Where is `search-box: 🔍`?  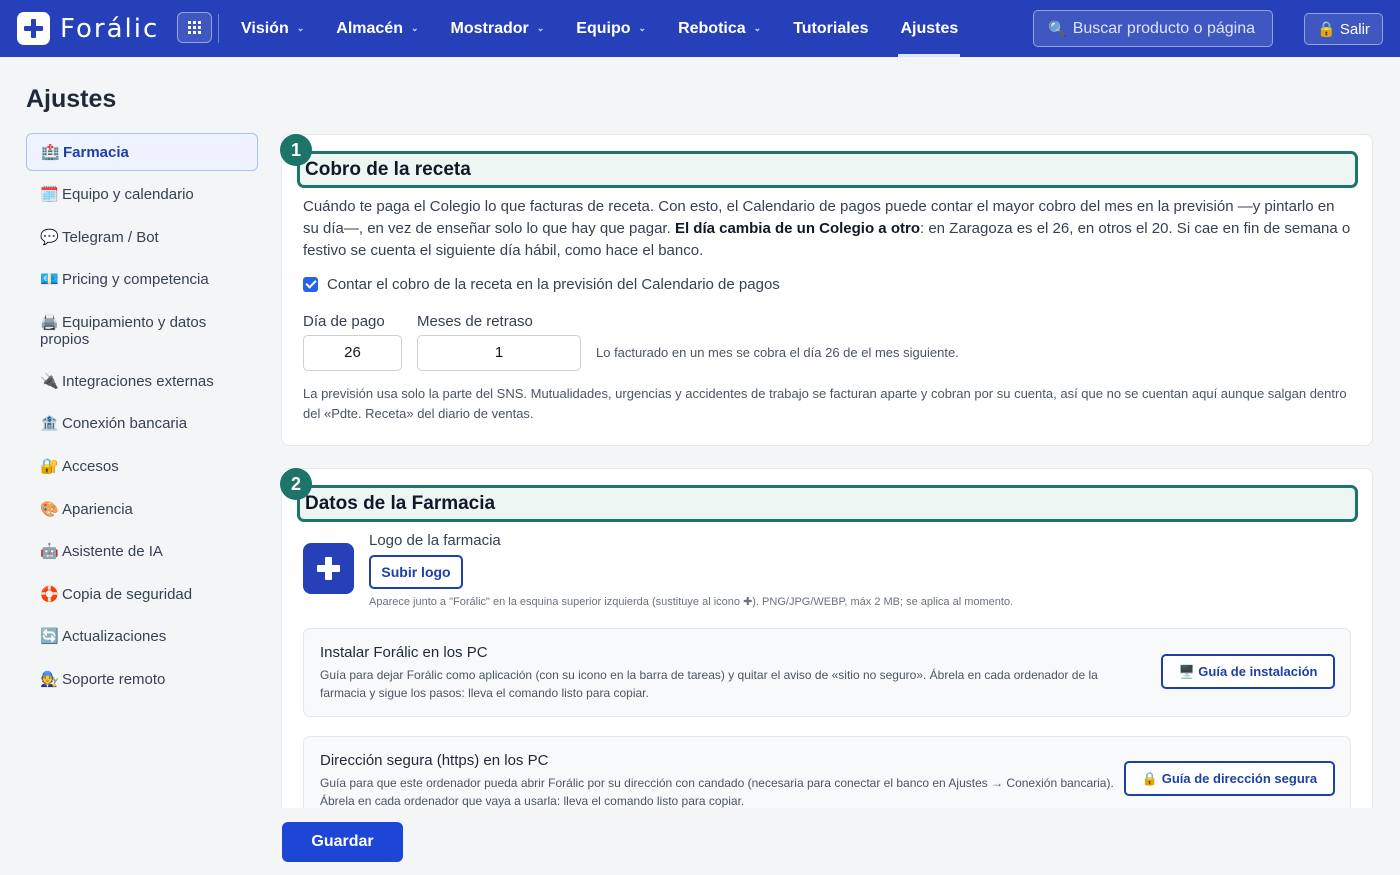 search-box: 🔍 is located at coordinates (1153, 28).